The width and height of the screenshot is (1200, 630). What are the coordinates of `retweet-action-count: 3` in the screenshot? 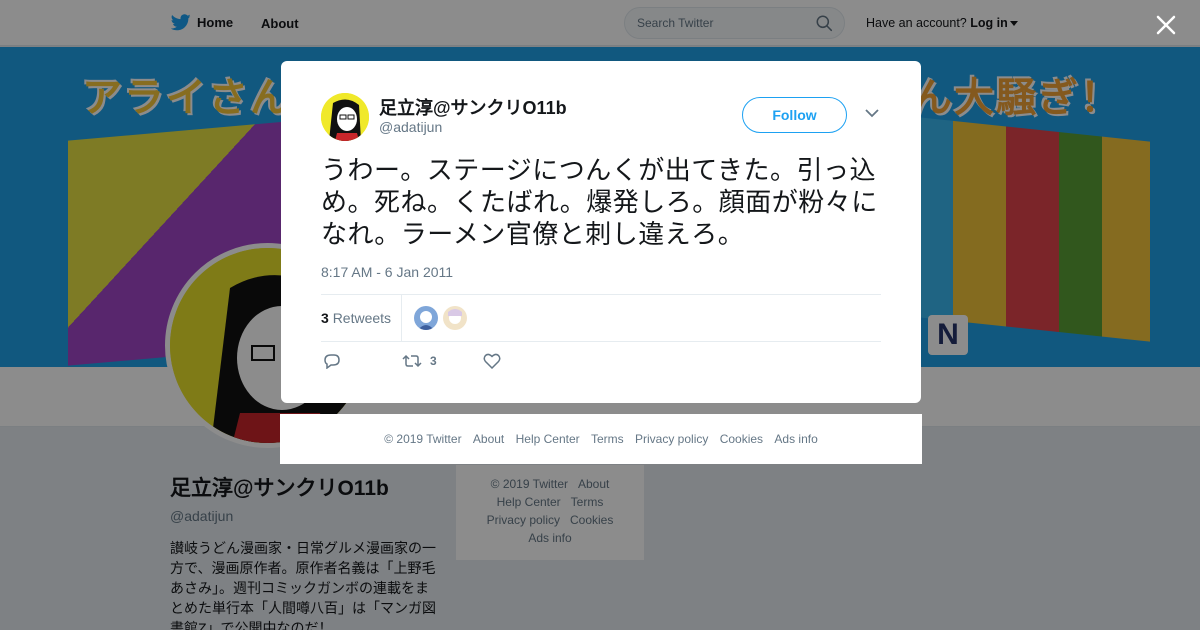 It's located at (433, 361).